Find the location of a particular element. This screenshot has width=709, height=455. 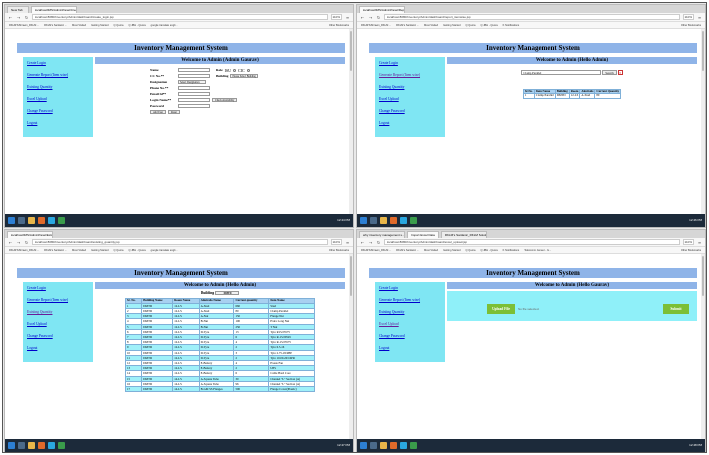

search-button: Search is located at coordinates (609, 72).